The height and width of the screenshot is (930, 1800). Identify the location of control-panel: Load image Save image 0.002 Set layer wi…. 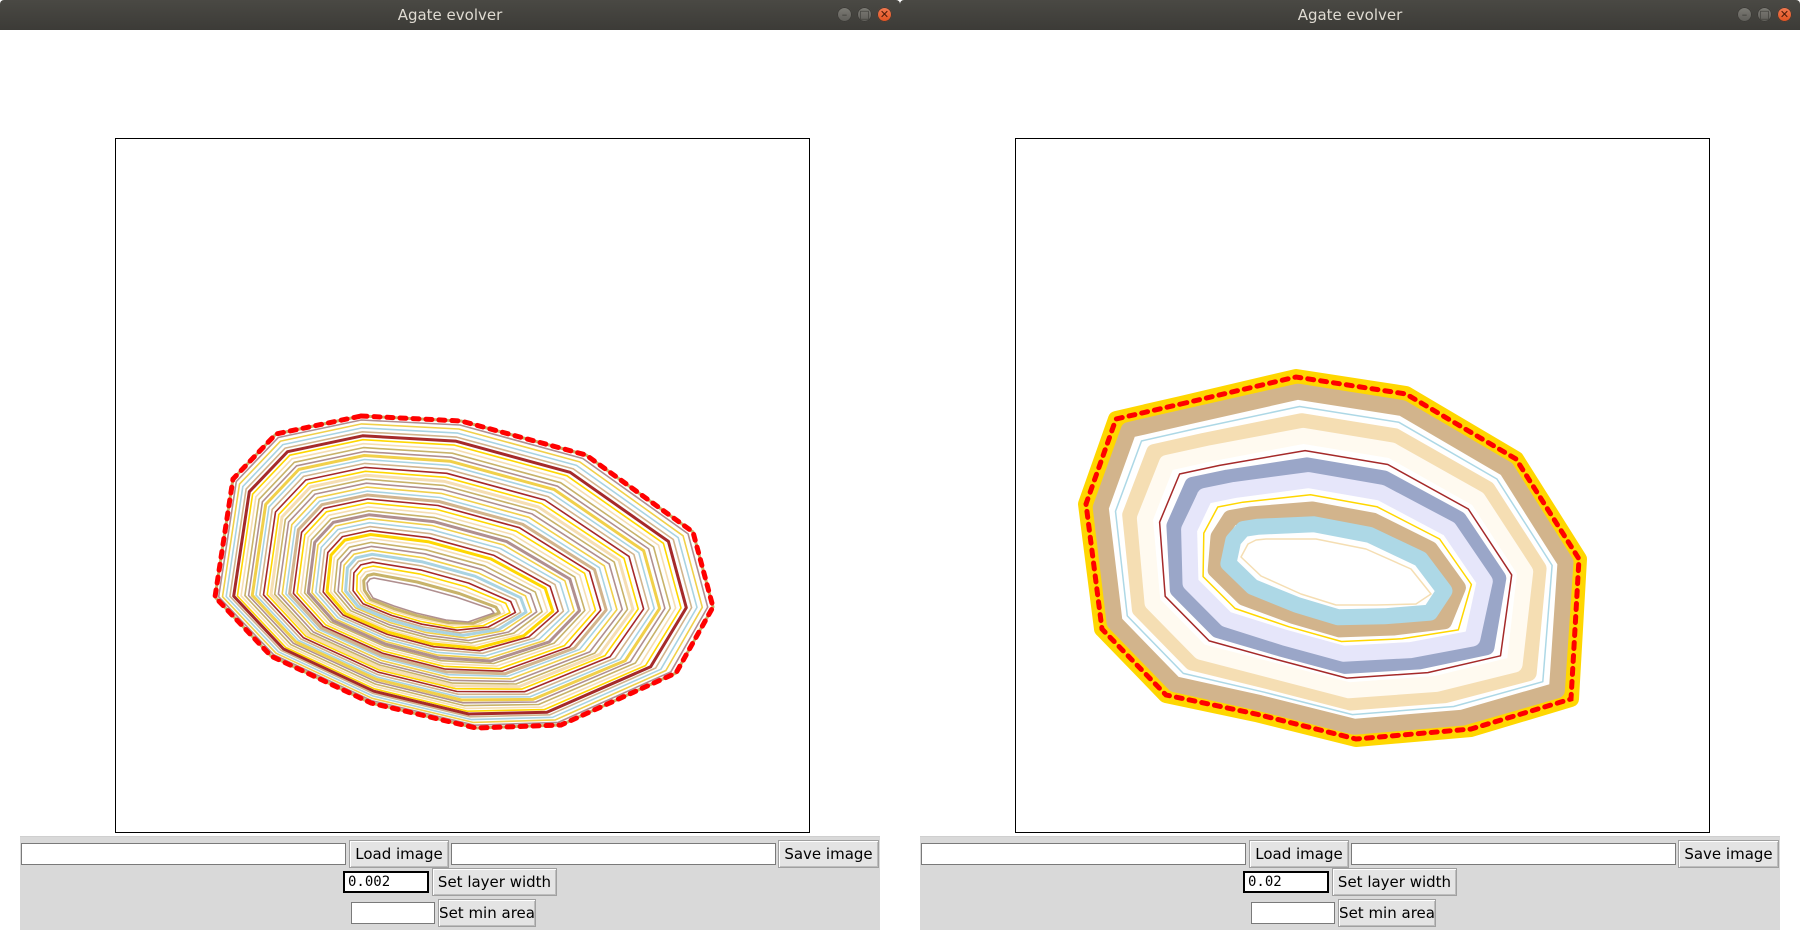
(450, 883).